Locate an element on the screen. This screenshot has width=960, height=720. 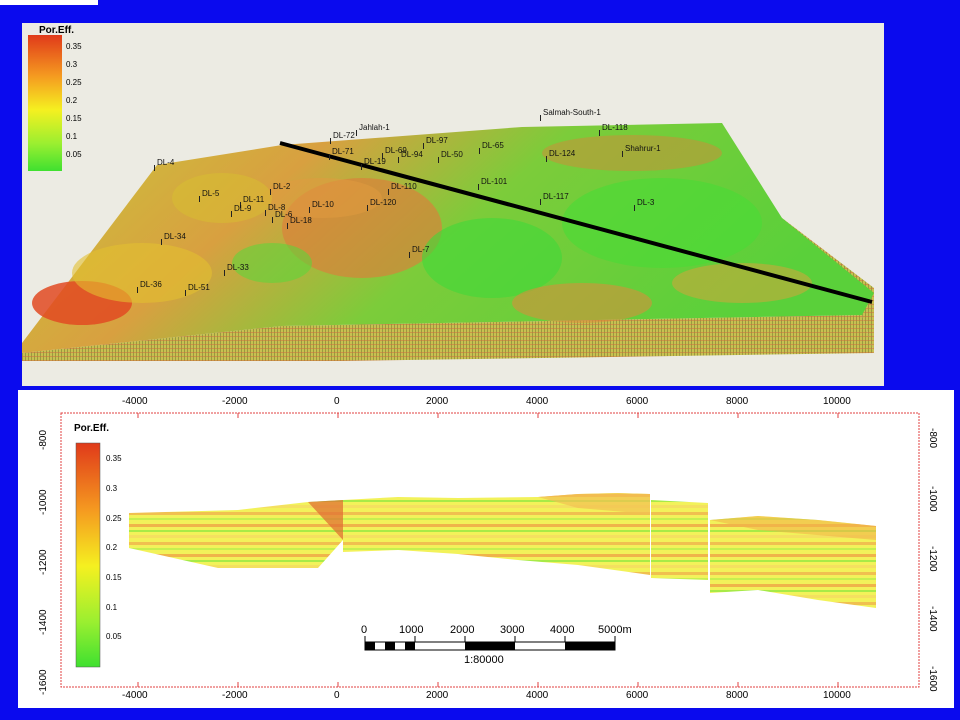
well-label: DL-36 is located at coordinates (149, 287).